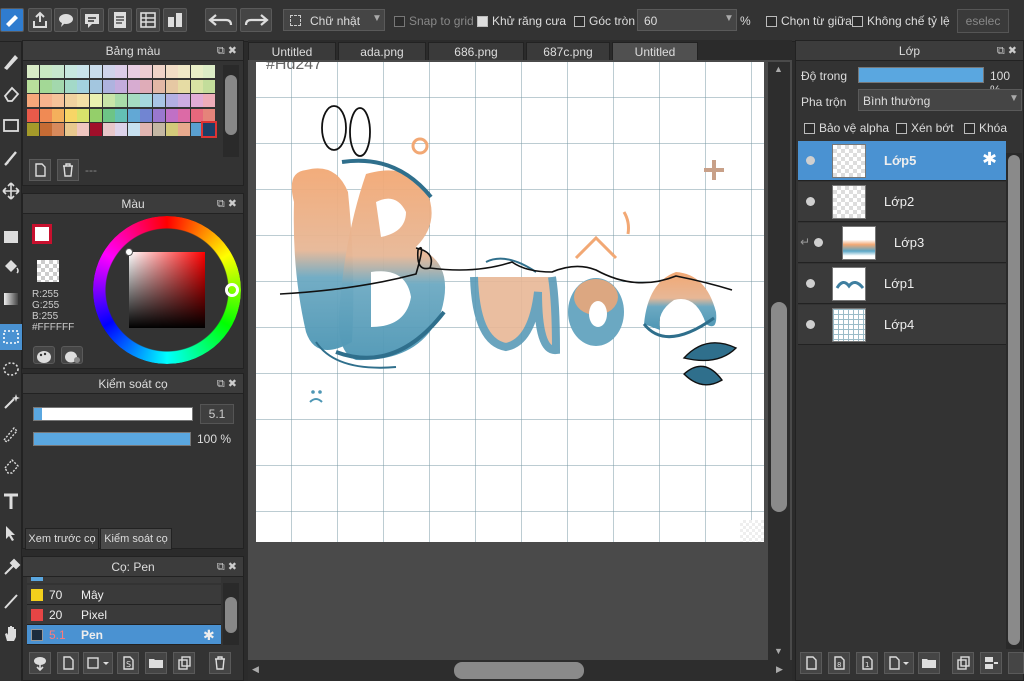  What do you see at coordinates (62, 539) in the screenshot?
I see `tab-brush-preview: Xem trước cọ` at bounding box center [62, 539].